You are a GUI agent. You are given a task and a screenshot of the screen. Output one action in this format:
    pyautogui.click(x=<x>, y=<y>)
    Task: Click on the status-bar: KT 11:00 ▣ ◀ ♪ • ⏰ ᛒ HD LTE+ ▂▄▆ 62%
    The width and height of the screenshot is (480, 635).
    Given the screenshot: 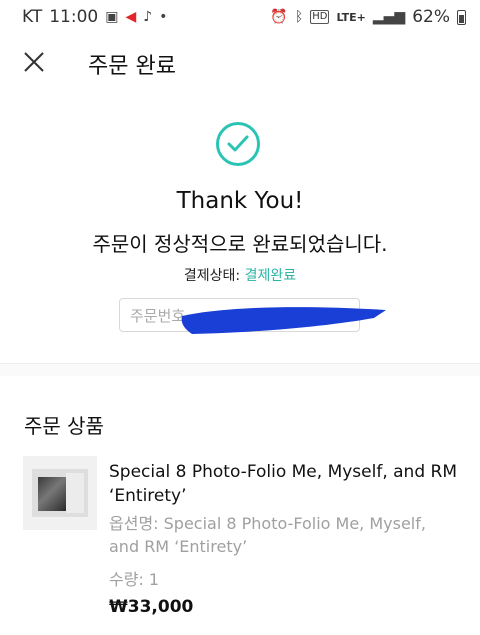 What is the action you would take?
    pyautogui.click(x=240, y=17)
    